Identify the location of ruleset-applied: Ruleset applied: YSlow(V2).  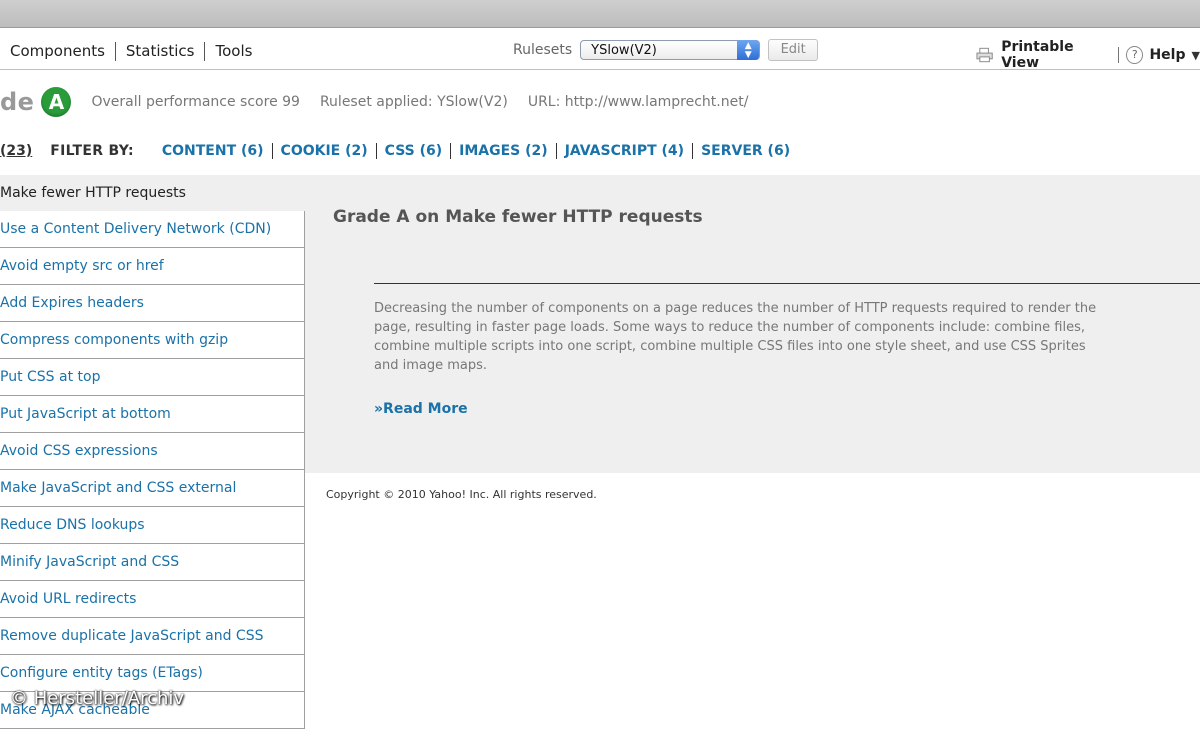
(413, 102).